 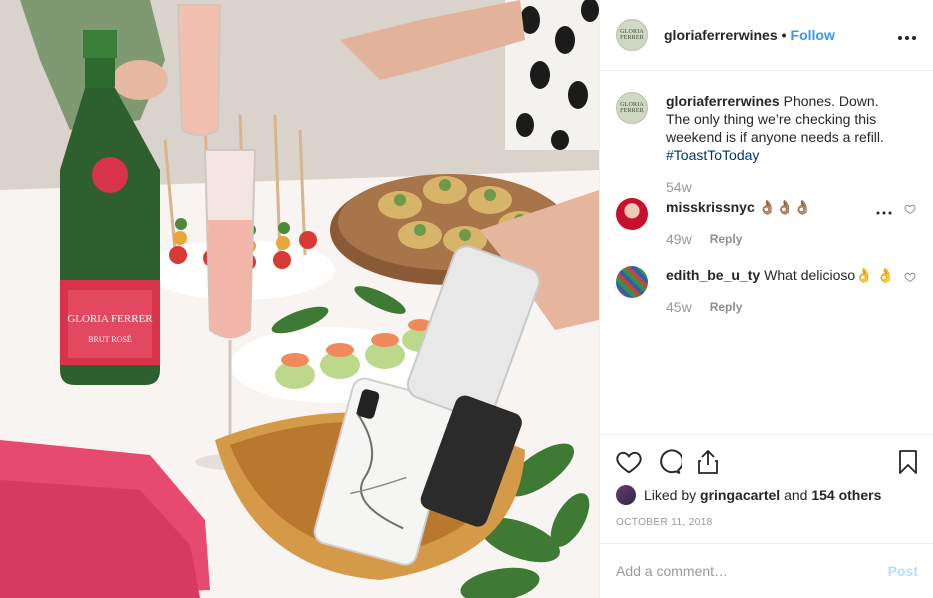 What do you see at coordinates (679, 307) in the screenshot?
I see `comment-age: 45w` at bounding box center [679, 307].